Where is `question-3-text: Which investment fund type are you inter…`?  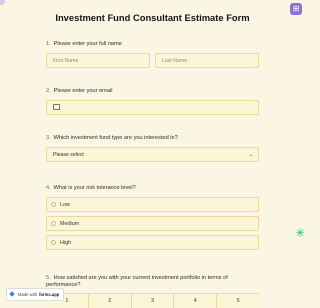 question-3-text: Which investment fund type are you inter… is located at coordinates (115, 138).